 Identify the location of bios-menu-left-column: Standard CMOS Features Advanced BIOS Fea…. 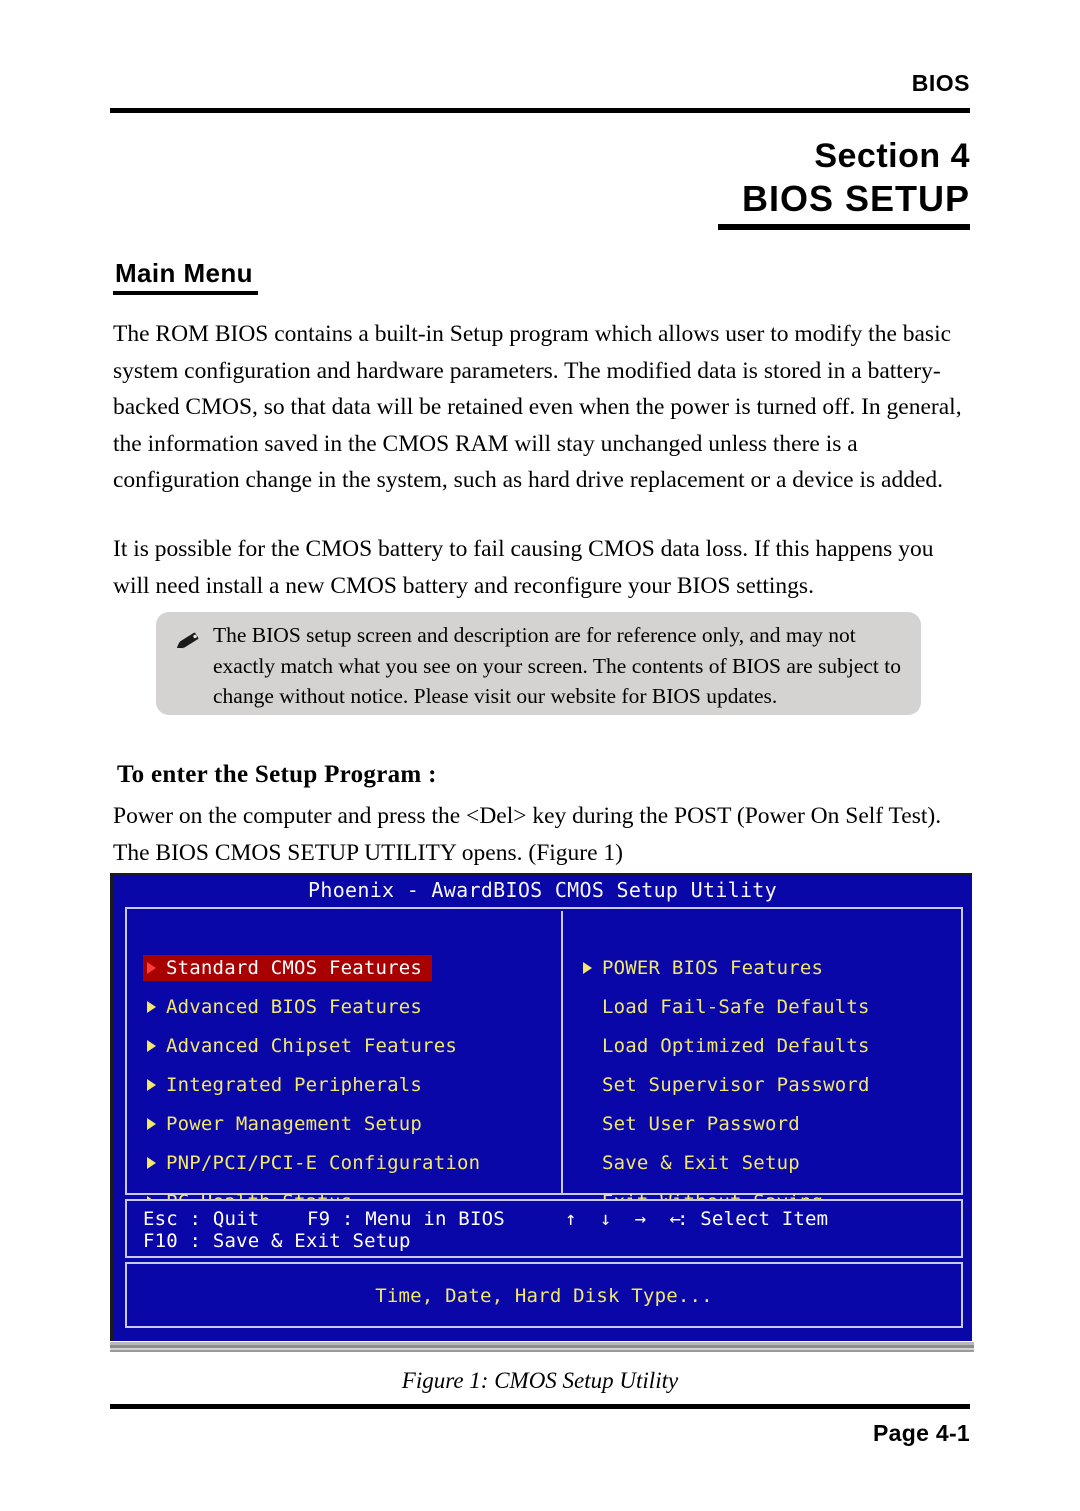
(348, 1091).